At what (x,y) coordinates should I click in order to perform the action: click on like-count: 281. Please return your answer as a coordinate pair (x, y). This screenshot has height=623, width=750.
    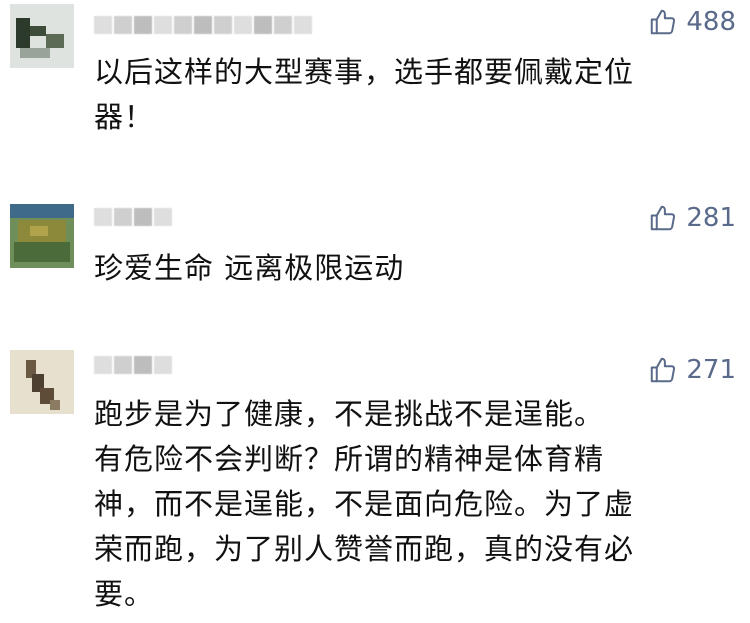
    Looking at the image, I should click on (711, 218).